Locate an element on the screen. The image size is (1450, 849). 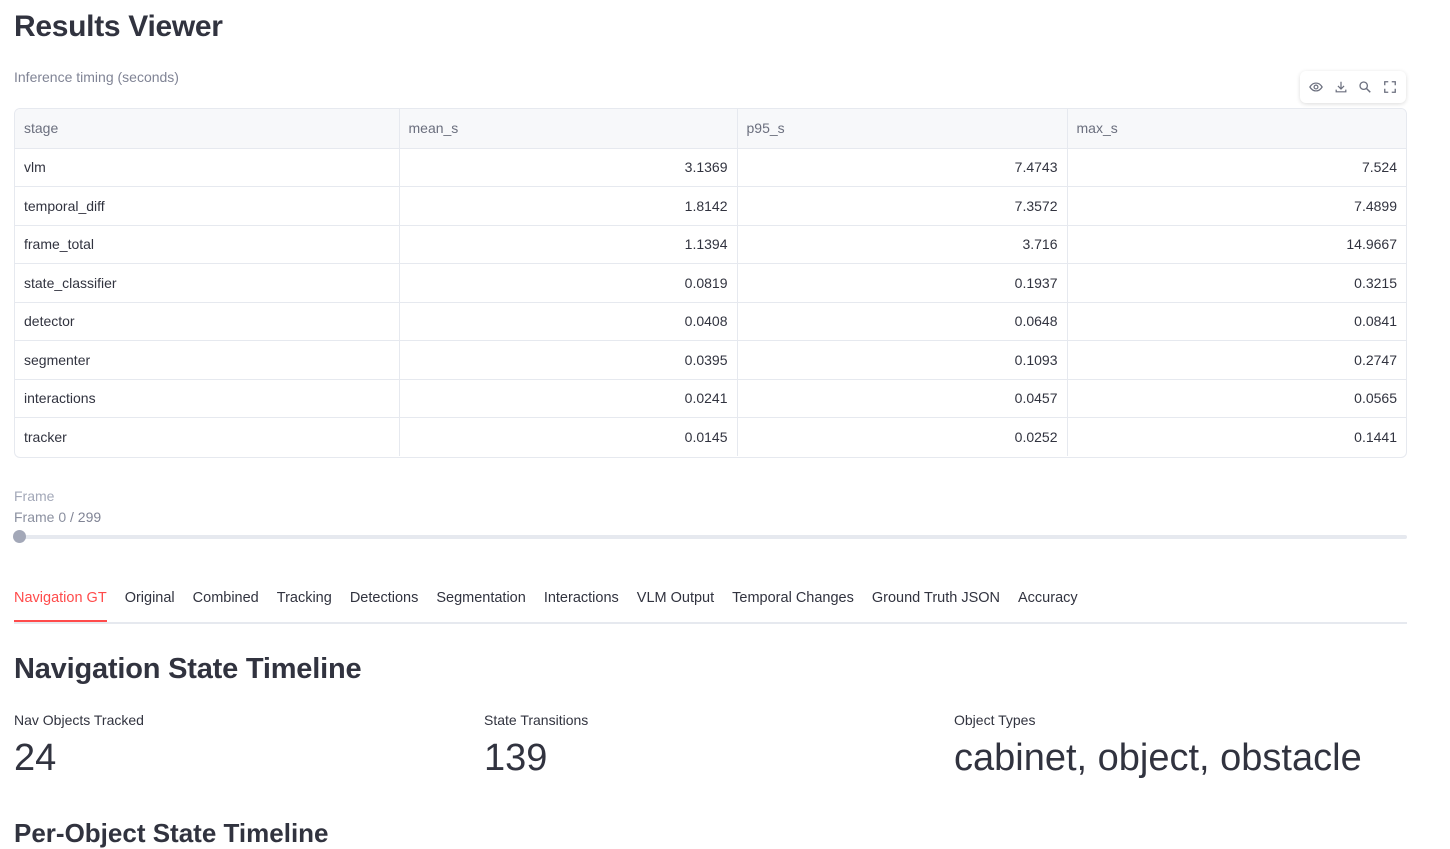
metric-state-transitions: State Transitions 139 is located at coordinates (536, 747).